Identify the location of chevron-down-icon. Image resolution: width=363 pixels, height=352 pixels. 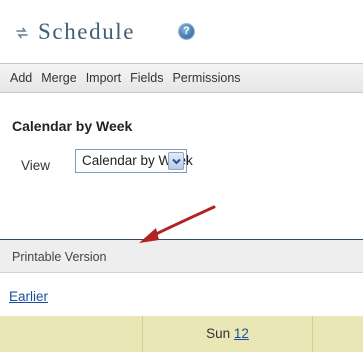
(176, 161).